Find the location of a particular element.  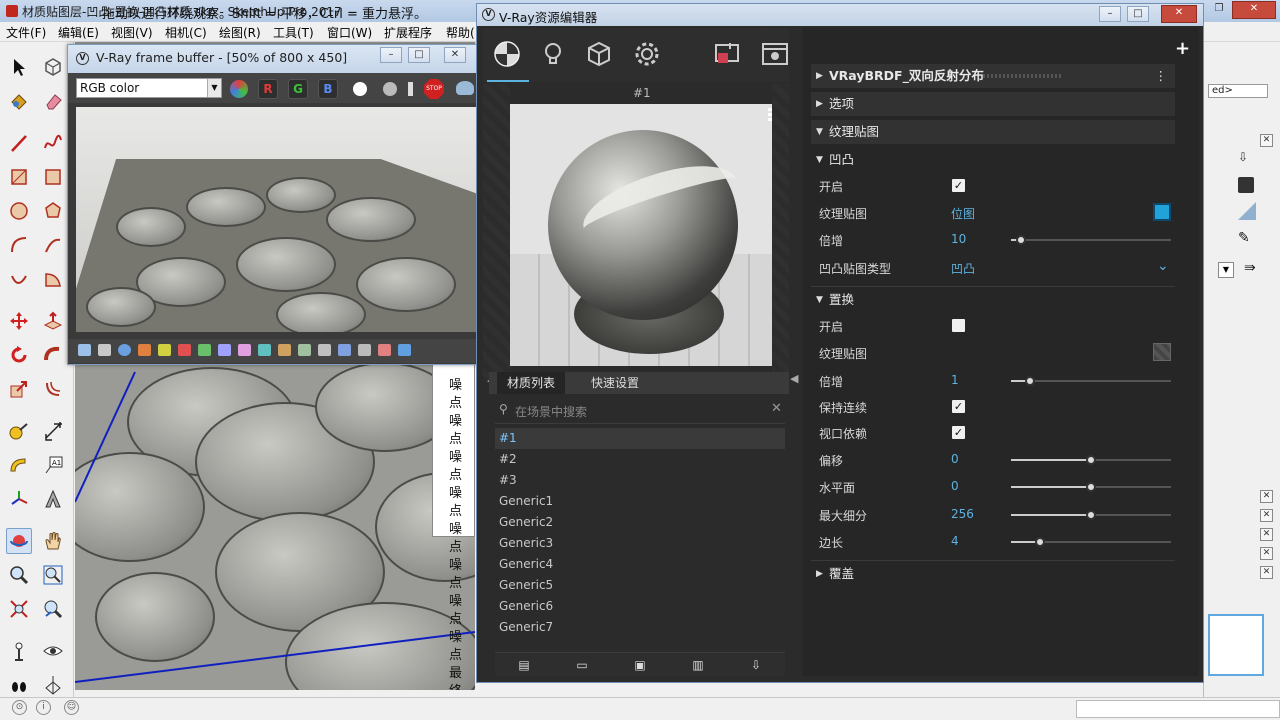

su-restore-icon: ❐ is located at coordinates (1219, 10).